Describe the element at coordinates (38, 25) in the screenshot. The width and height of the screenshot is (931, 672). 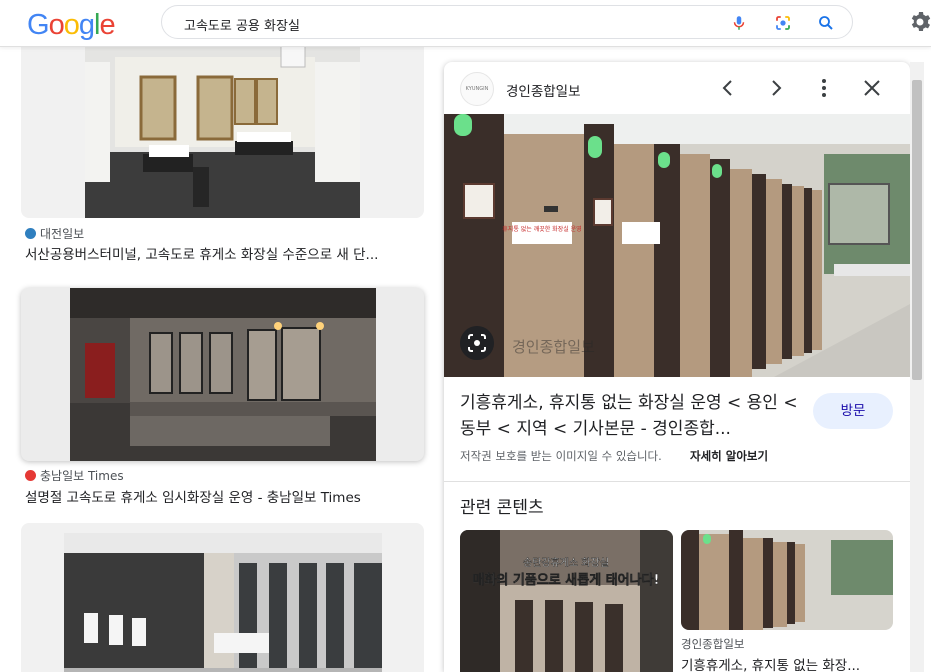
I see `logo-letter: G` at that location.